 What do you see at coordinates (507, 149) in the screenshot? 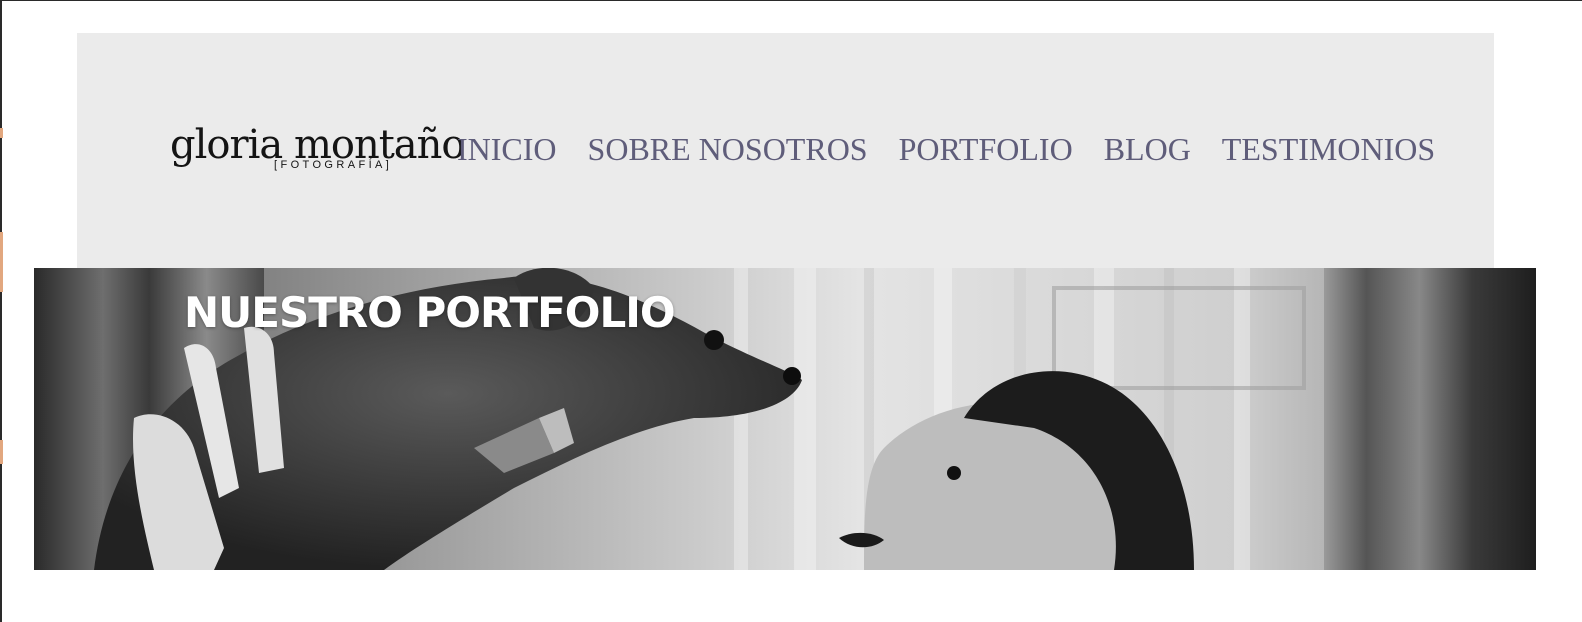
I see `nav-item-inicio: INICIO` at bounding box center [507, 149].